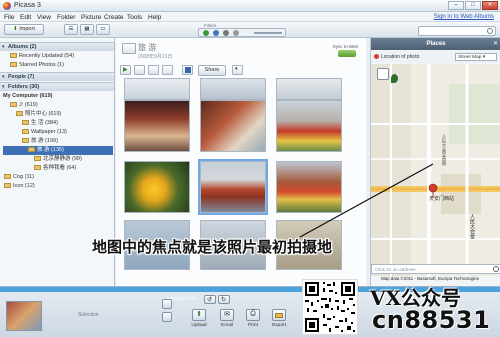 Image resolution: width=500 pixels, height=337 pixels. I want to click on qr-pattern, so click(330, 307).